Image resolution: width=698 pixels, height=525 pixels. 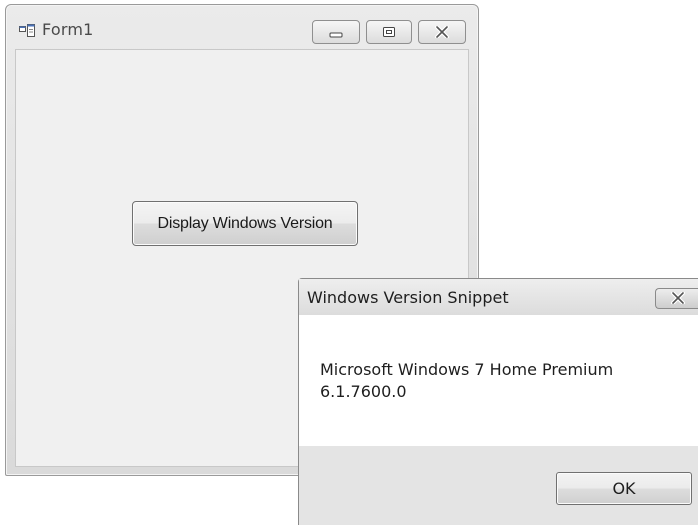 I want to click on message-text-line-1: Microsoft Windows 7 Home Premium, so click(x=467, y=369).